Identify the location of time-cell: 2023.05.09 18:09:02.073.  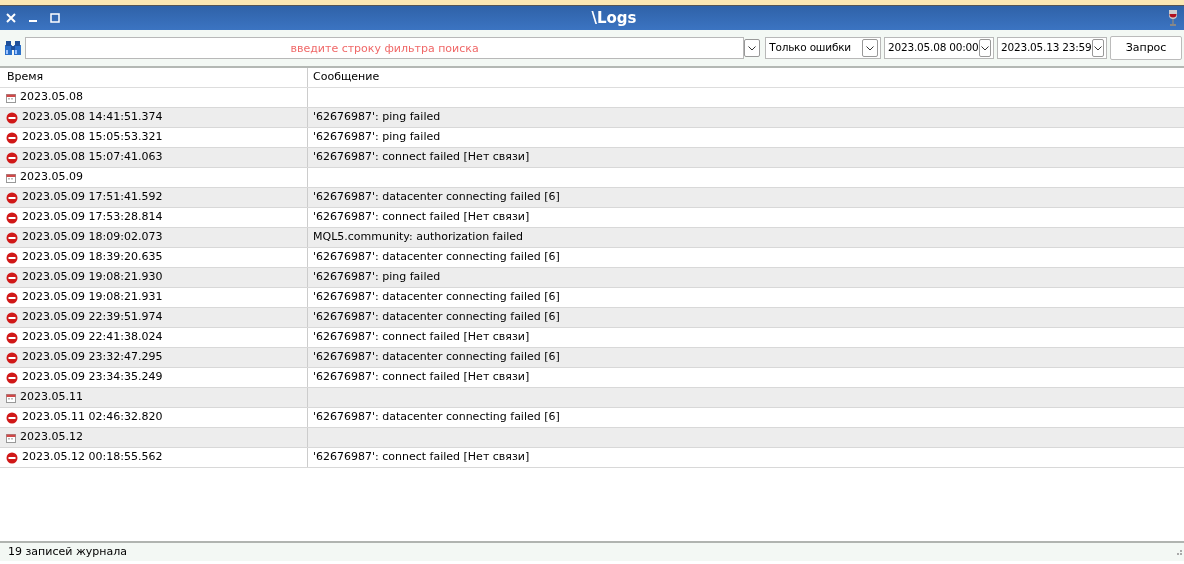
(92, 237).